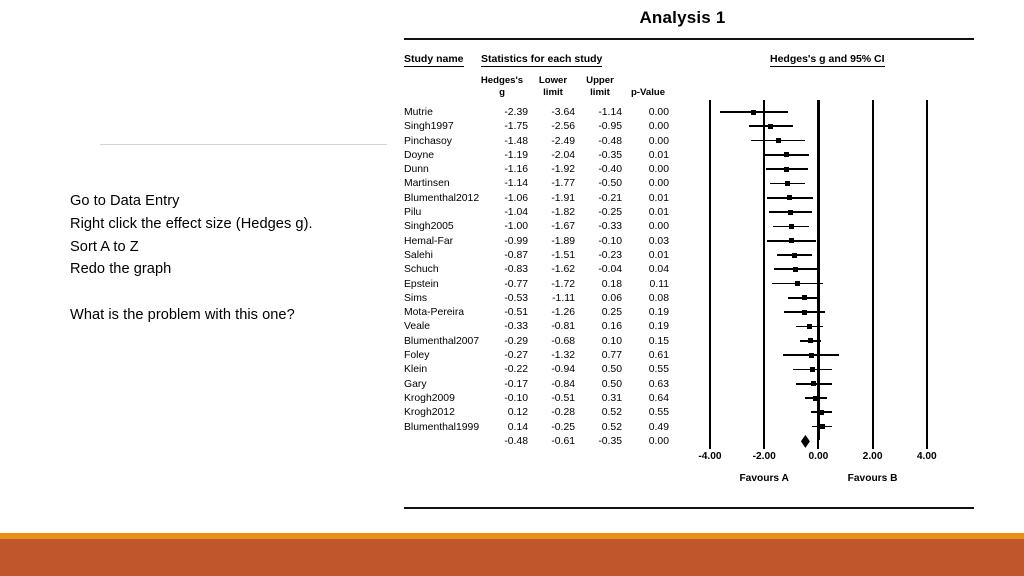  Describe the element at coordinates (540, 113) in the screenshot. I see `table-row: Mutrie -2.39 -3.64 -1.14 0.00` at that location.